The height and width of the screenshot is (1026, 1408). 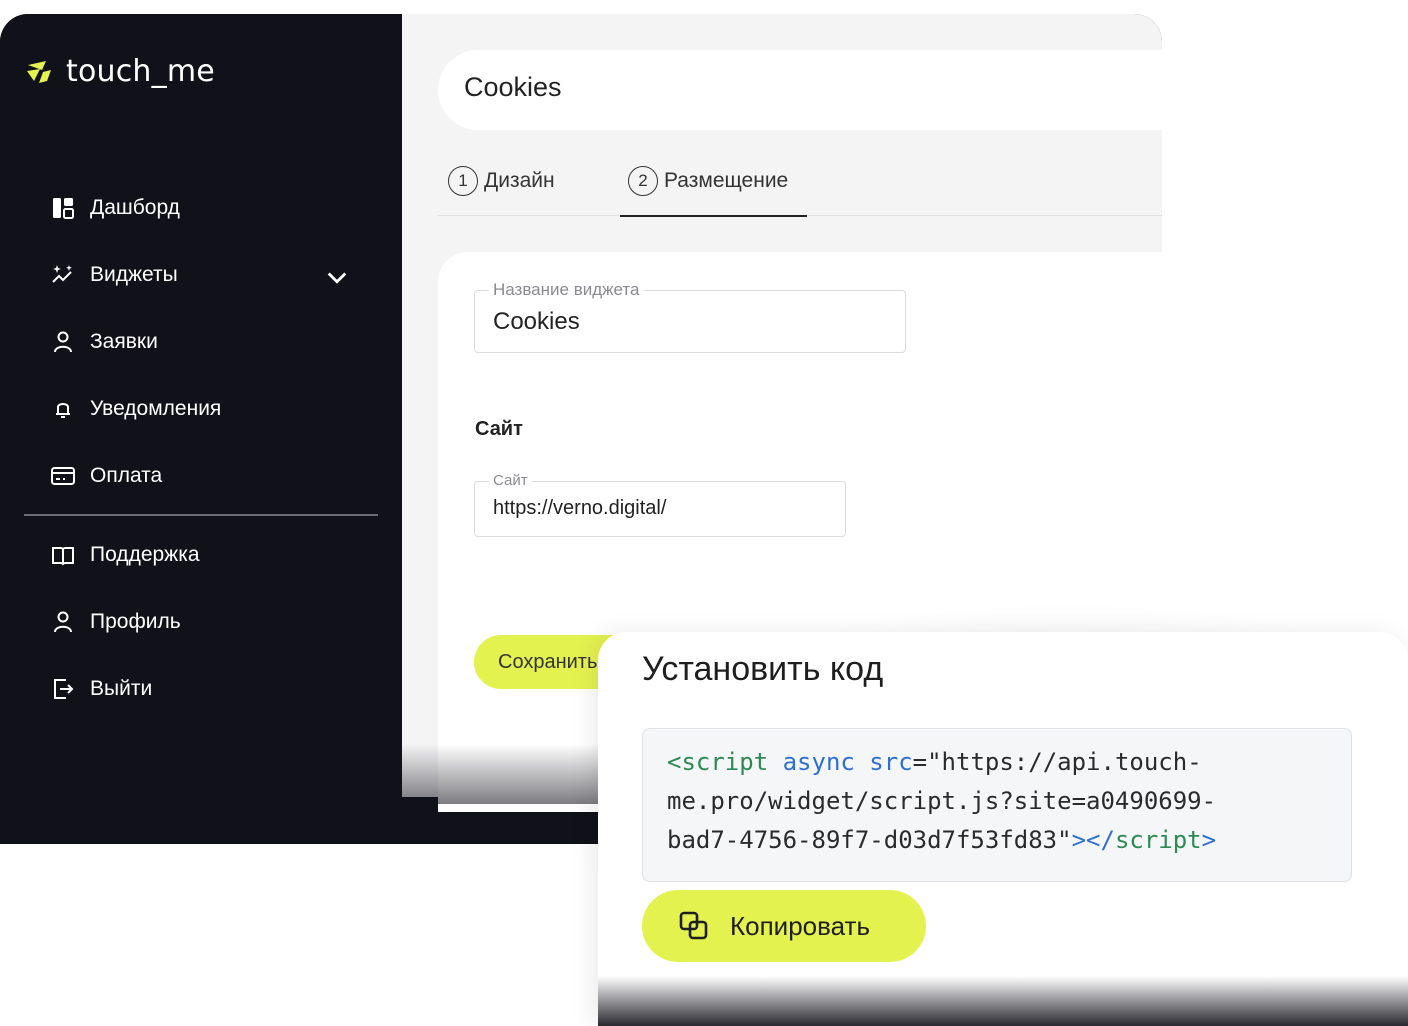 I want to click on logo: touch_me, so click(x=119, y=71).